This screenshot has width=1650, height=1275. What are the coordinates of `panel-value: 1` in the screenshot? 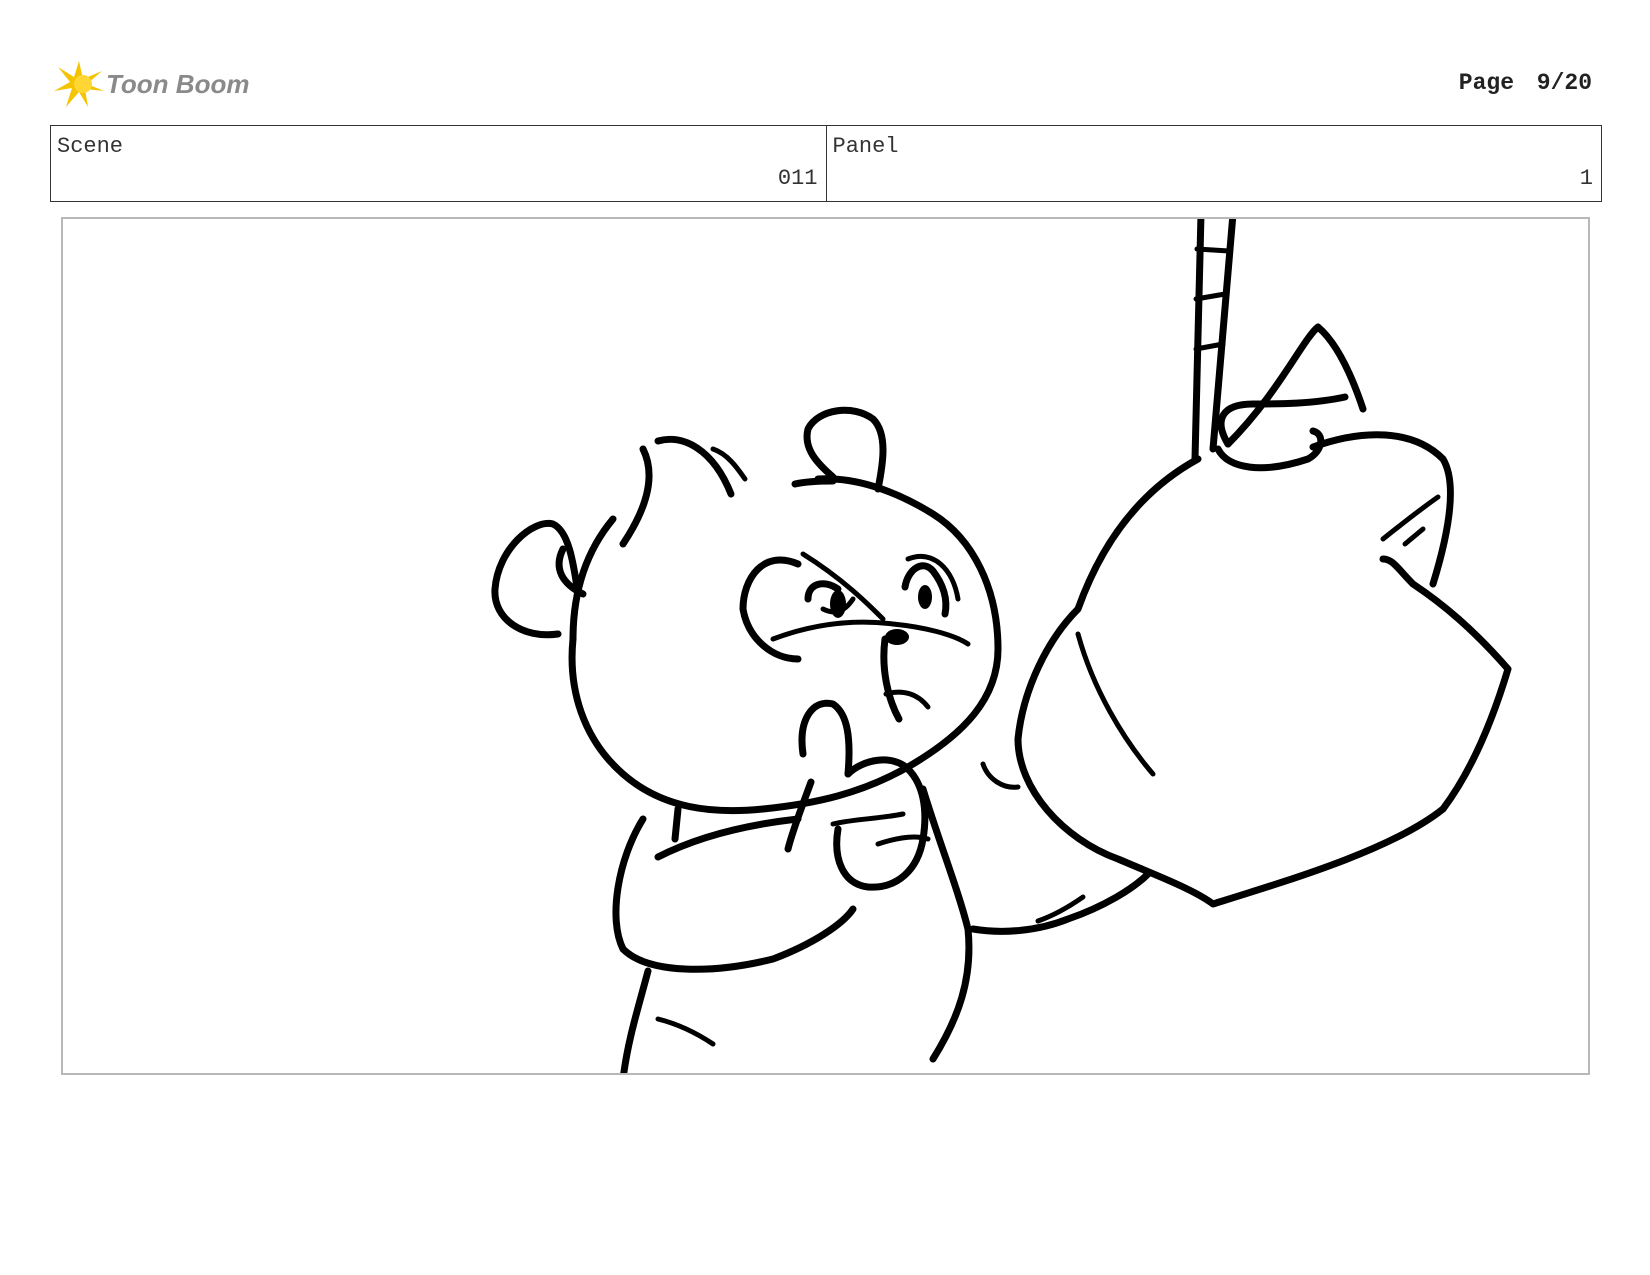 It's located at (1586, 178).